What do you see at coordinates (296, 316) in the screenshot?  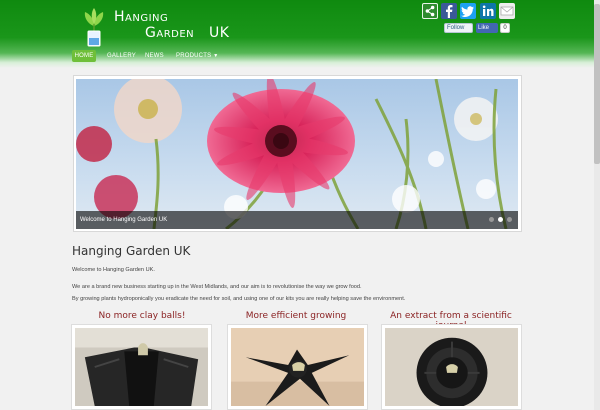 I see `feature-title-2: More efficient growing` at bounding box center [296, 316].